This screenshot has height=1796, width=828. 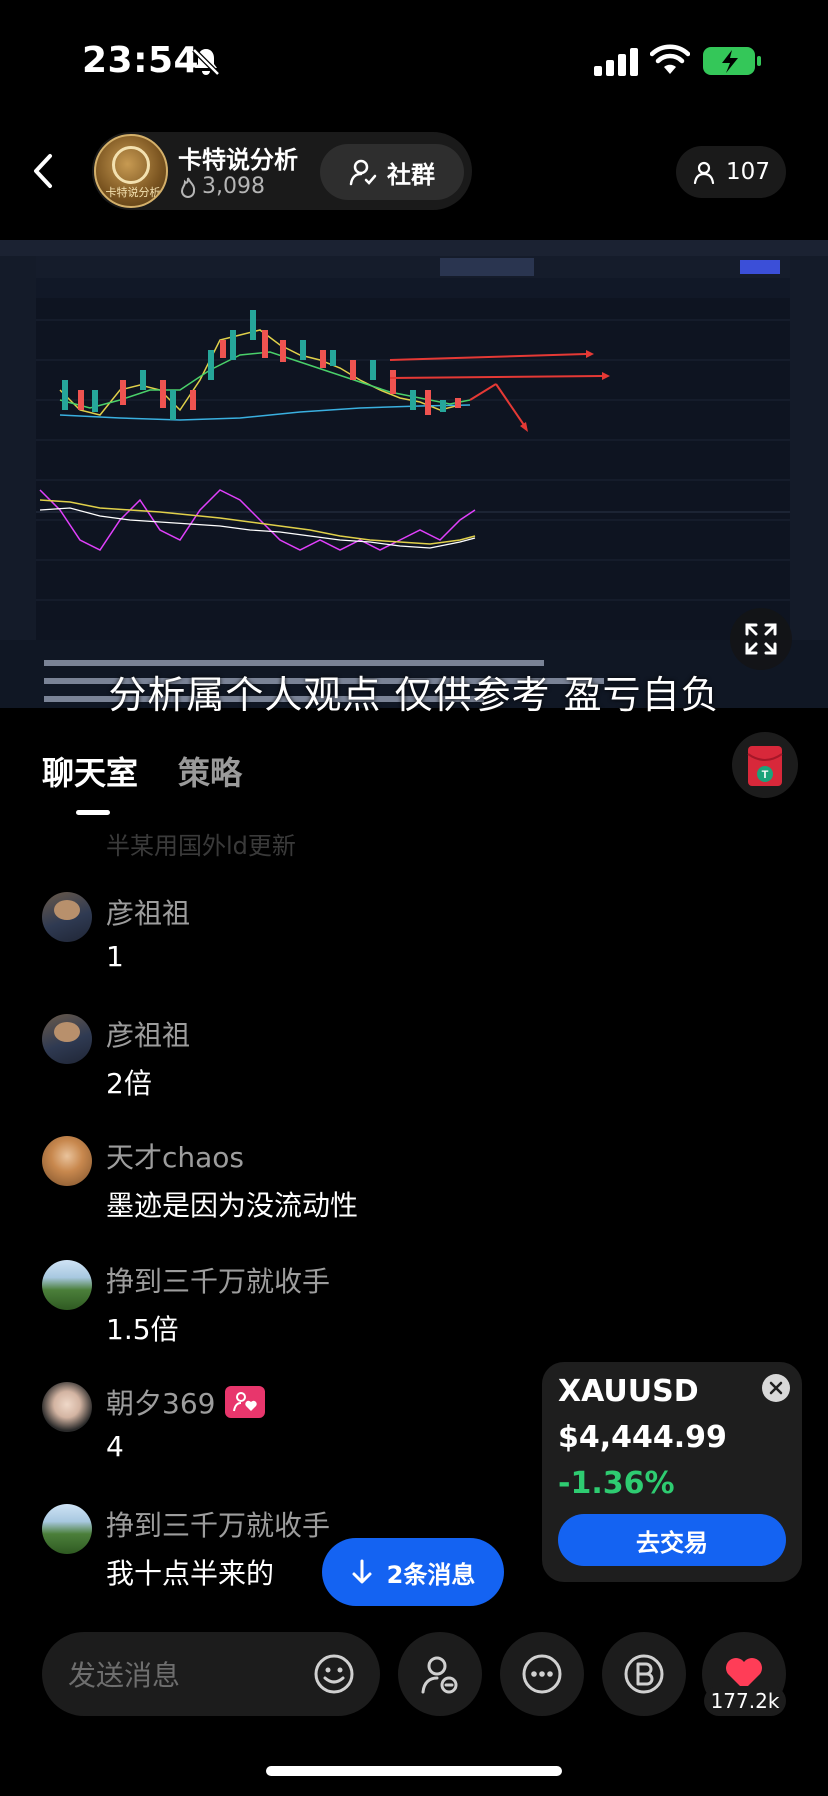 I want to click on ticker-close-button, so click(x=776, y=1388).